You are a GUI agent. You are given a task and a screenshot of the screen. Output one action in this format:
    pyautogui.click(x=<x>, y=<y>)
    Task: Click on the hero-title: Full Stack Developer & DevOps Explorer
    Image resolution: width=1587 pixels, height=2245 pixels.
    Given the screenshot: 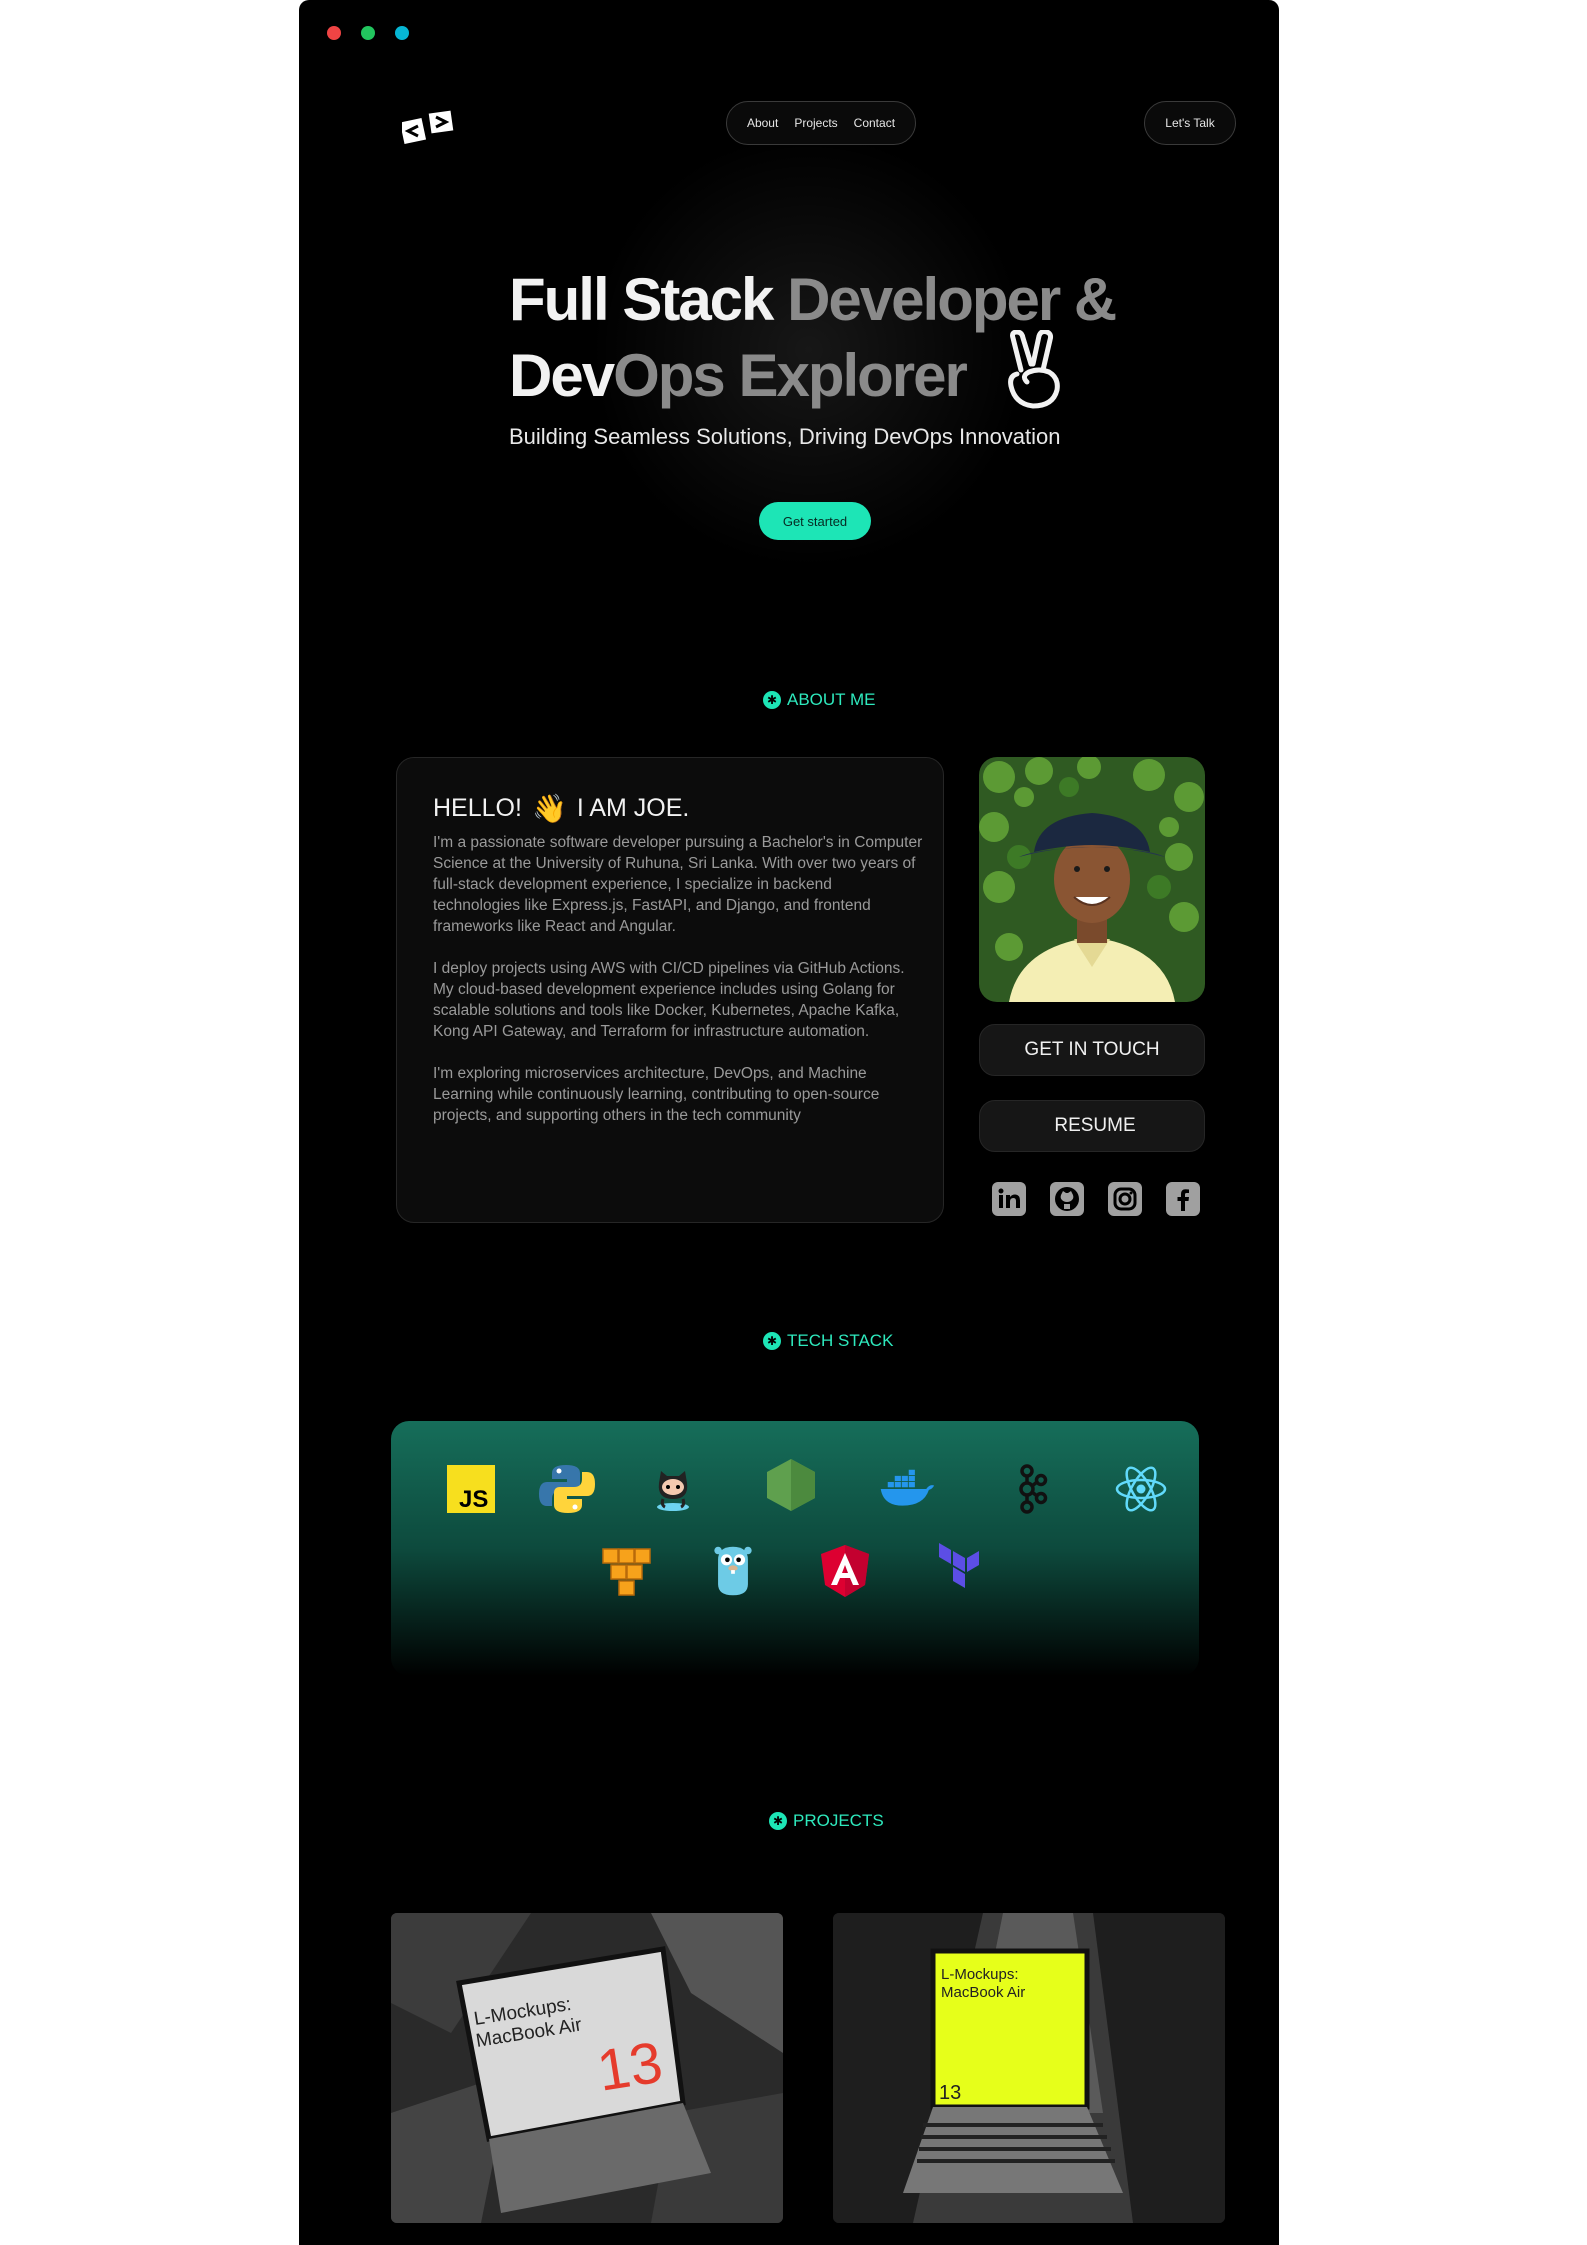 What is the action you would take?
    pyautogui.click(x=859, y=338)
    